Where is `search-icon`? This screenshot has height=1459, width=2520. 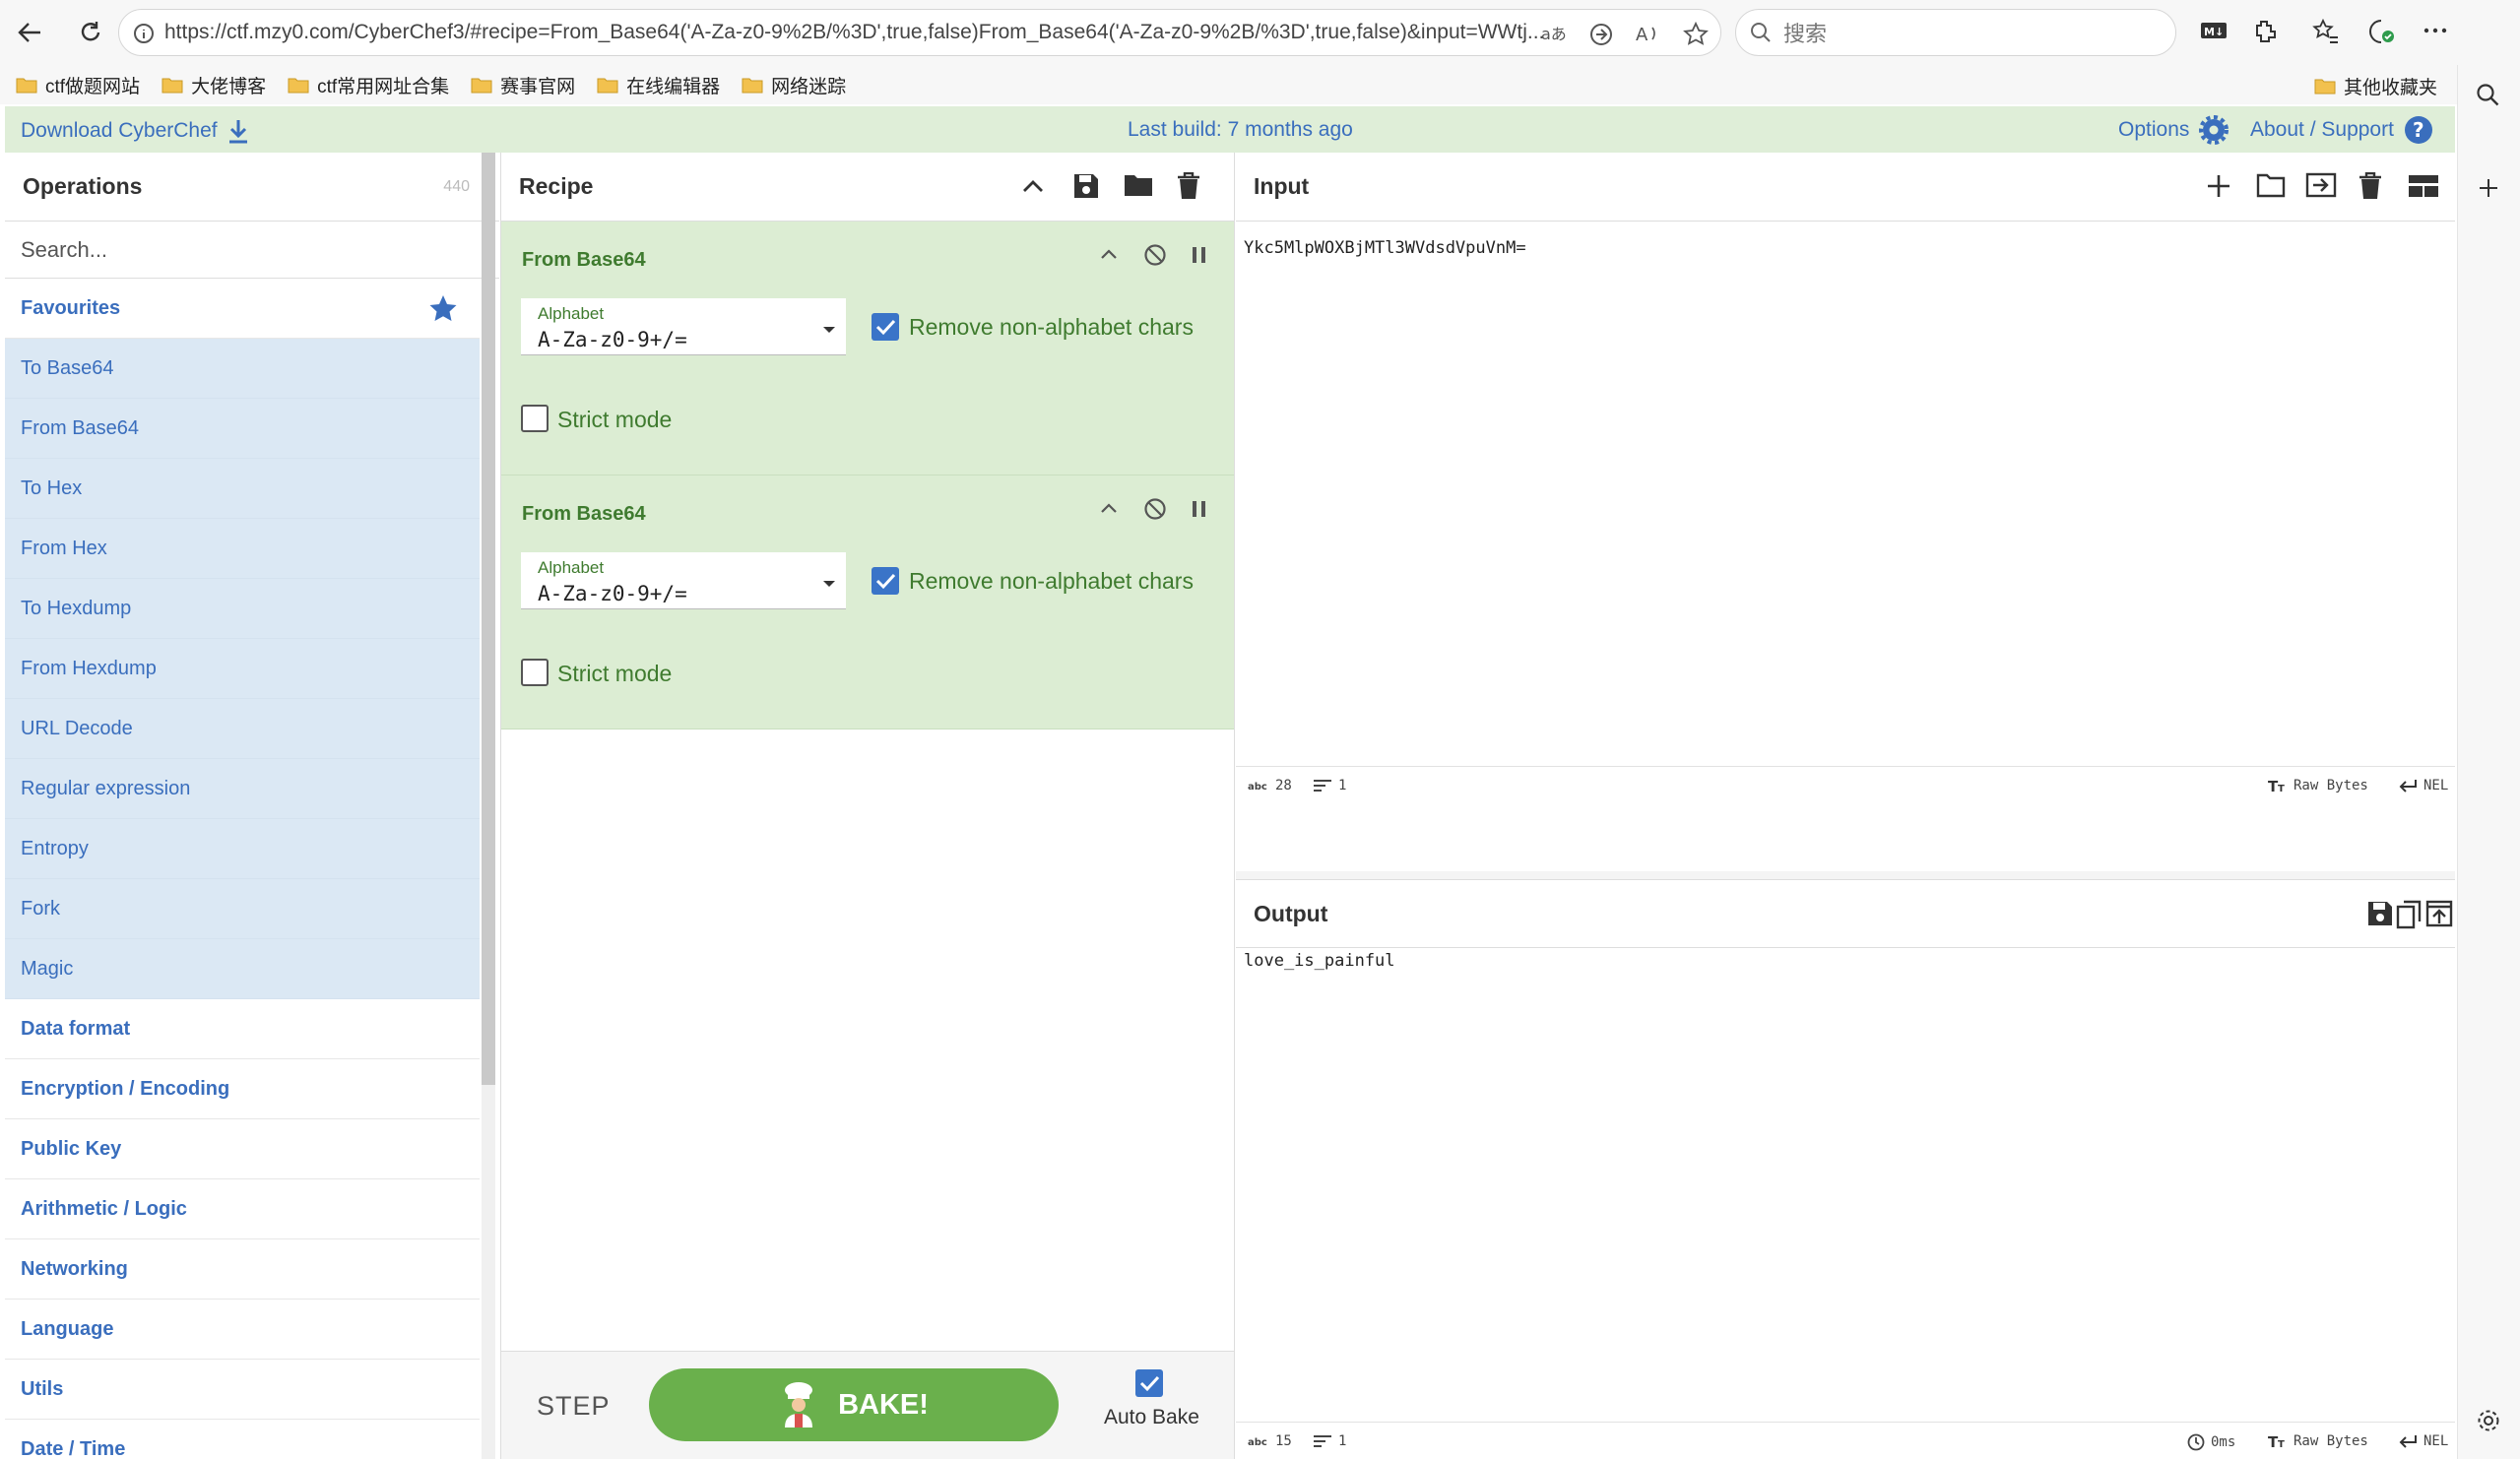 search-icon is located at coordinates (2488, 95).